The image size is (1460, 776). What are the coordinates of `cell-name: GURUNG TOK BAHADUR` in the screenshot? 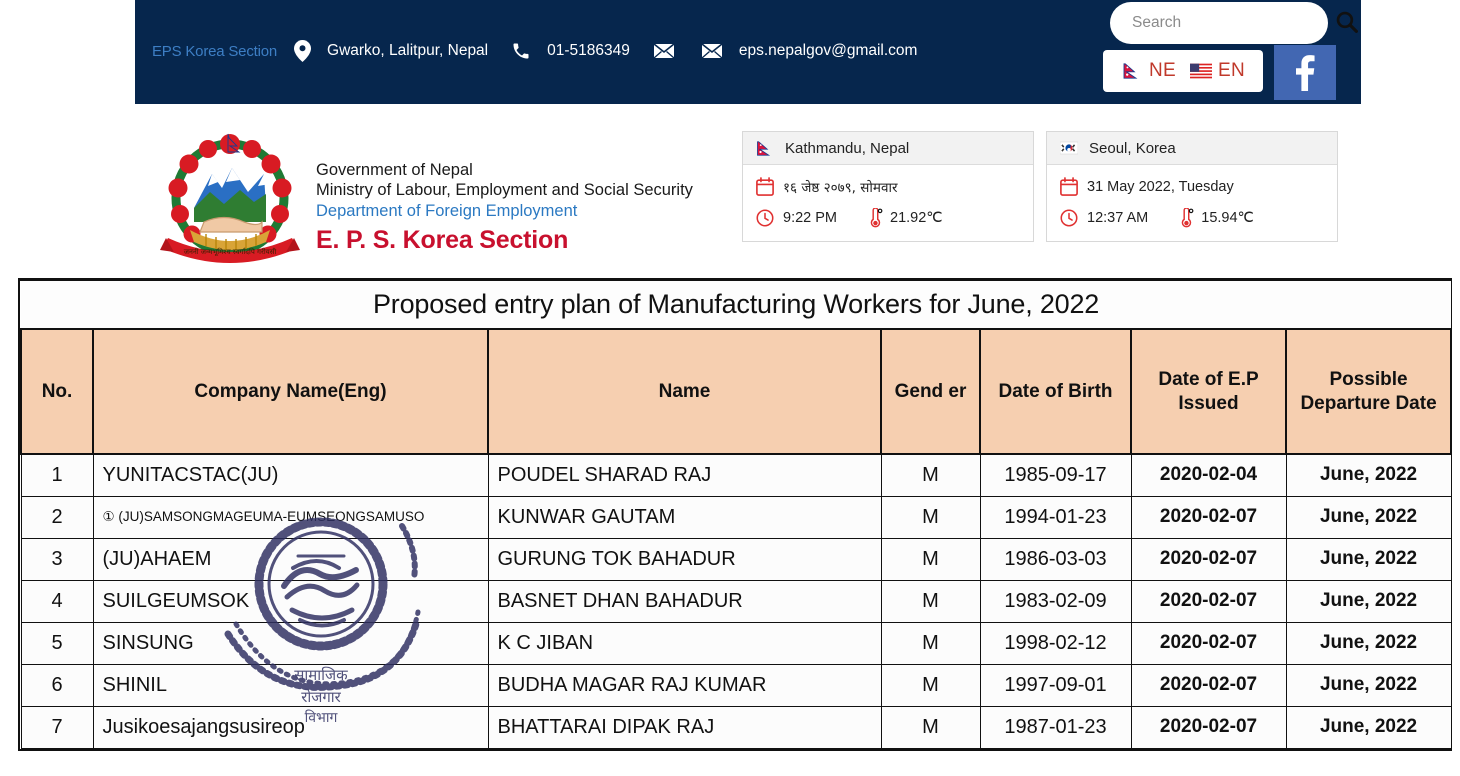 It's located at (684, 559).